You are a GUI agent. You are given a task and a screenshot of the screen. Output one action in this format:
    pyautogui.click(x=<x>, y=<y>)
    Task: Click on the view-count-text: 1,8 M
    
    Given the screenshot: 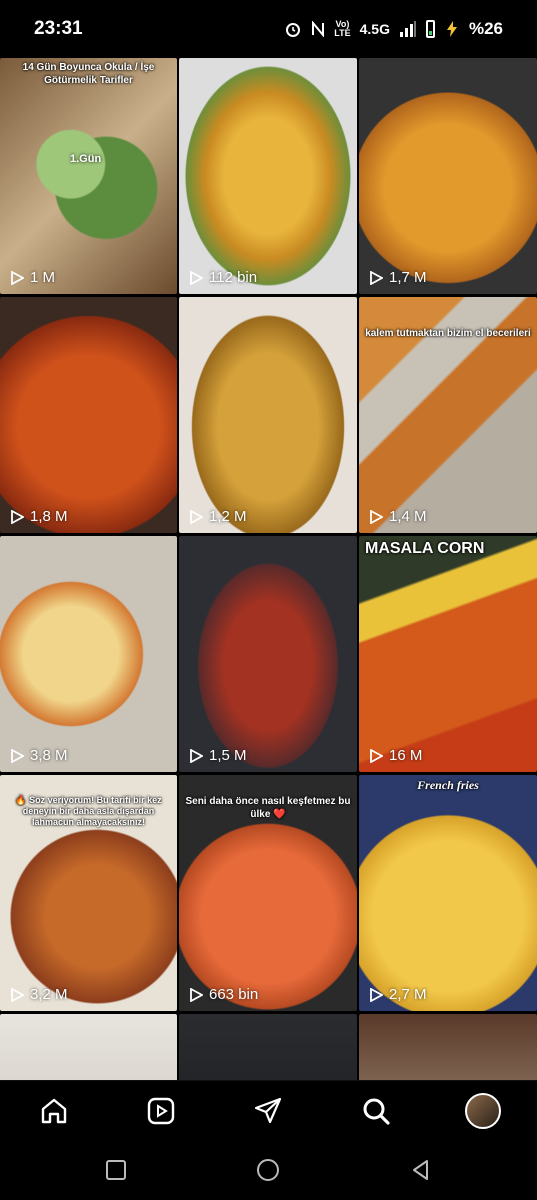 What is the action you would take?
    pyautogui.click(x=49, y=516)
    